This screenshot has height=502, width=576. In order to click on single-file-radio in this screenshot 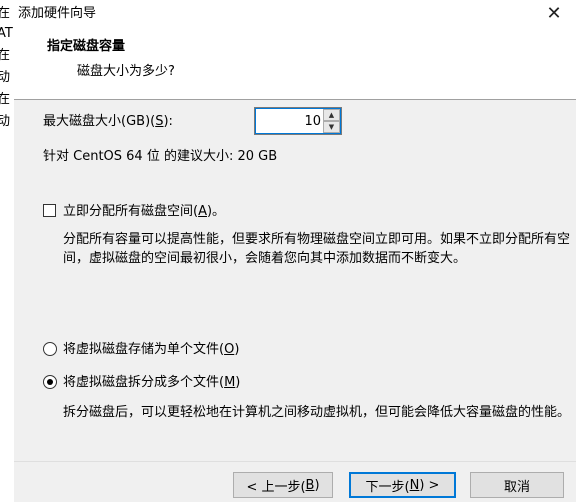, I will do `click(50, 349)`.